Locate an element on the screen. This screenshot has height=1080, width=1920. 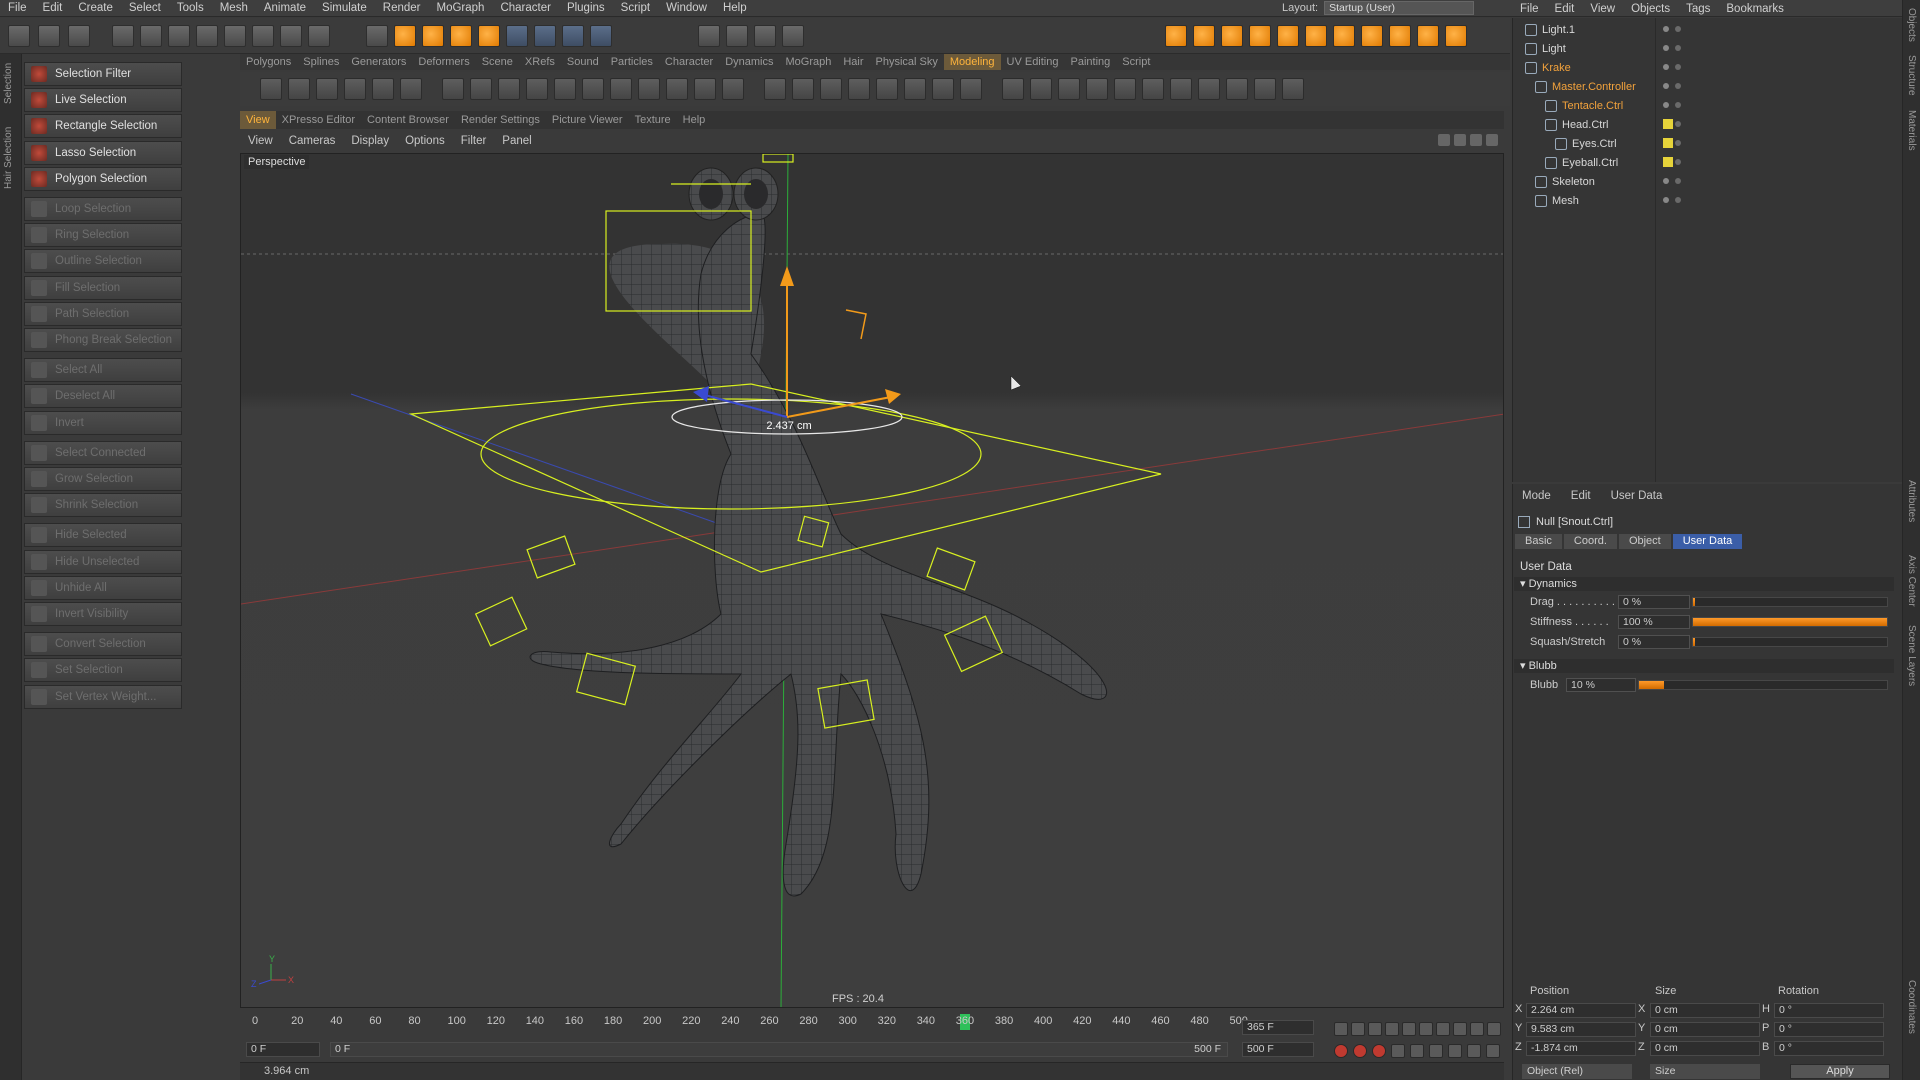
viewport-tab-view: View is located at coordinates (258, 120).